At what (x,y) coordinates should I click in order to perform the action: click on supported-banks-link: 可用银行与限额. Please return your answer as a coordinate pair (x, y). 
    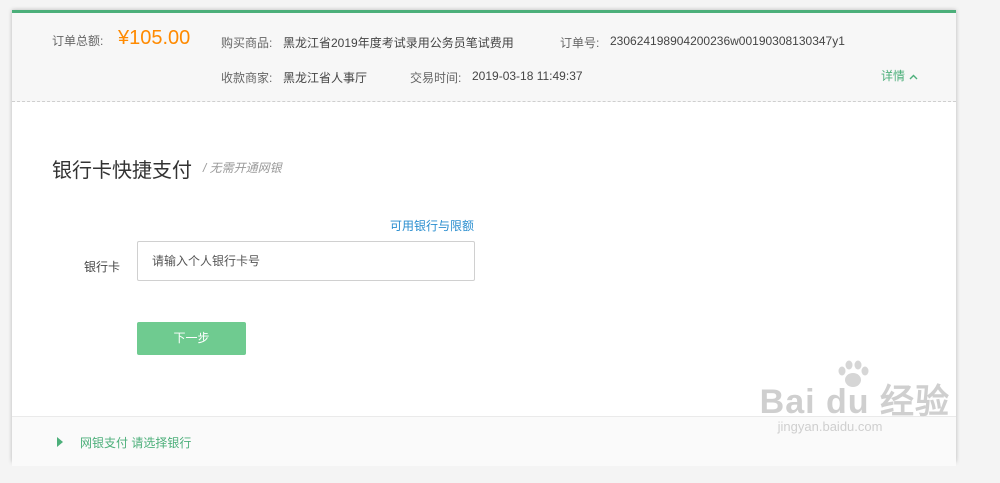
    Looking at the image, I should click on (432, 225).